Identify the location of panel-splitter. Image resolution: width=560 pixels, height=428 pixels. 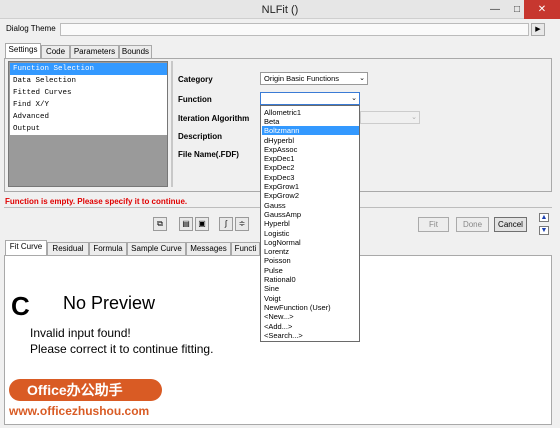
(172, 124).